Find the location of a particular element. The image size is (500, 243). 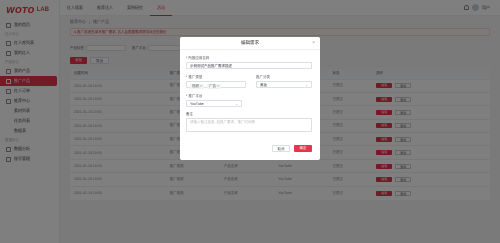

subcategory-label: 推广分类 is located at coordinates (263, 77).